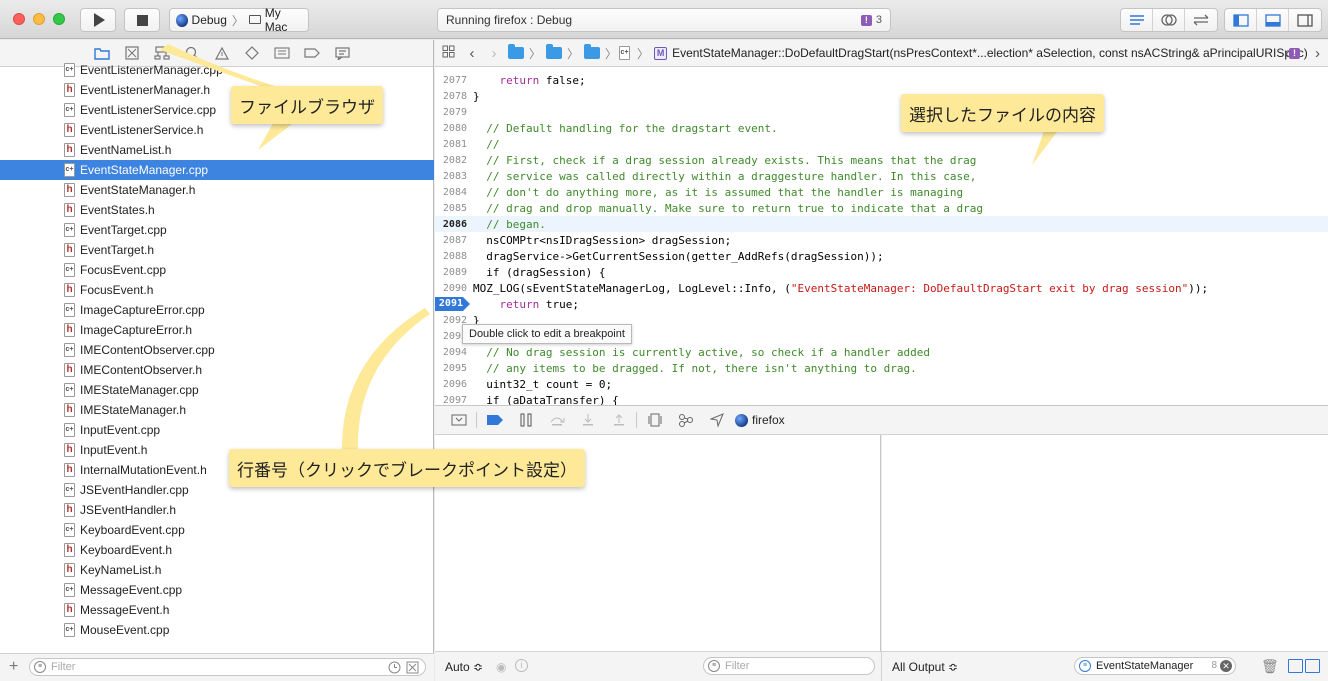 The width and height of the screenshot is (1328, 681). What do you see at coordinates (239, 20) in the screenshot?
I see `scheme-selector: Debug 〉 My Mac` at bounding box center [239, 20].